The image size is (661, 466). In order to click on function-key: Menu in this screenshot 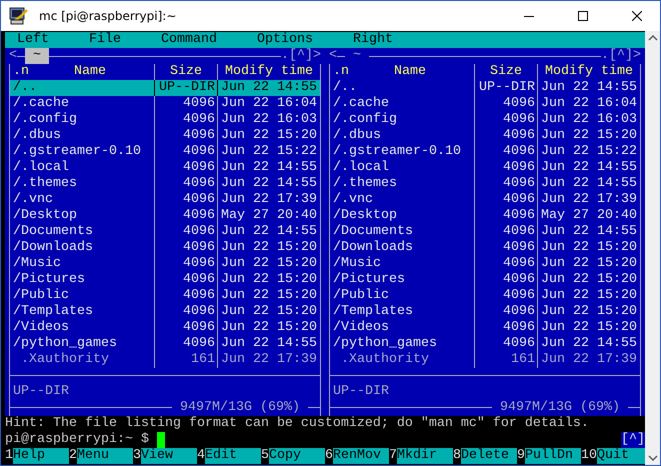, I will do `click(105, 456)`.